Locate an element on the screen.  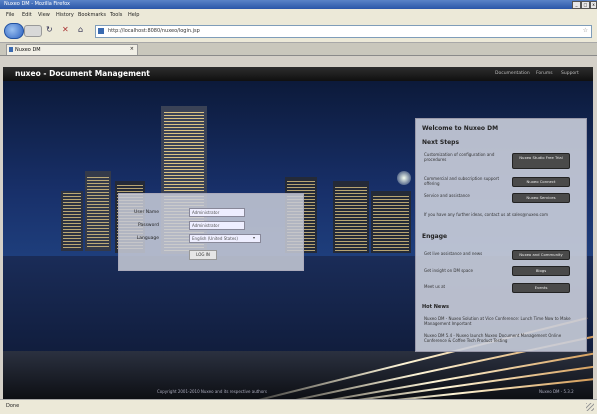
status-text: Done is located at coordinates (13, 406).